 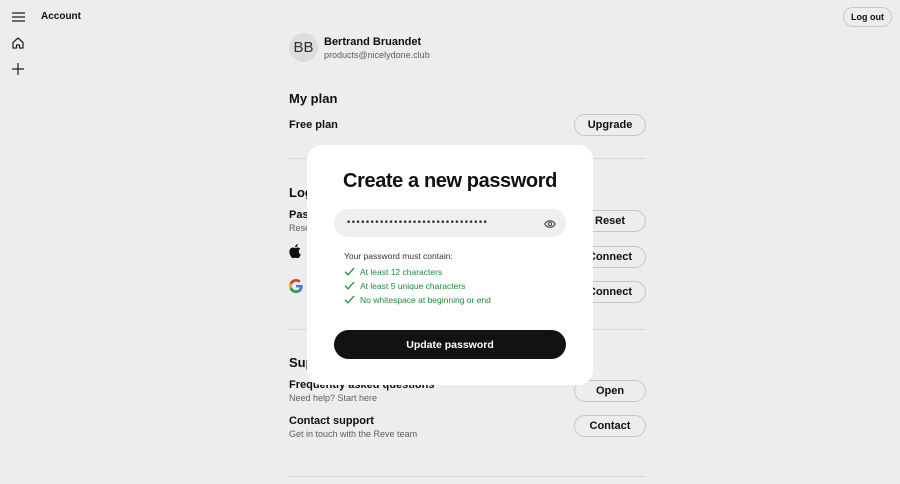 I want to click on eye-icon, so click(x=550, y=223).